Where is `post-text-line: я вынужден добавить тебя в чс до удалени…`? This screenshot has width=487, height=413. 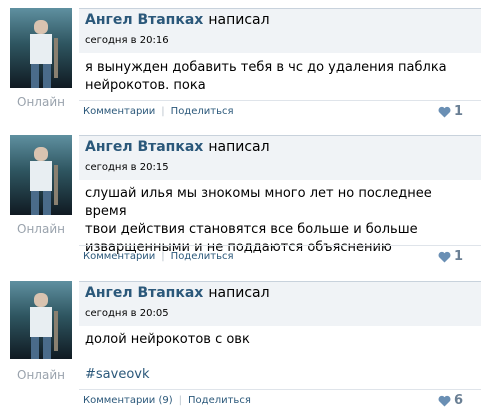
post-text-line: я вынужден добавить тебя в чс до удалени… is located at coordinates (266, 67).